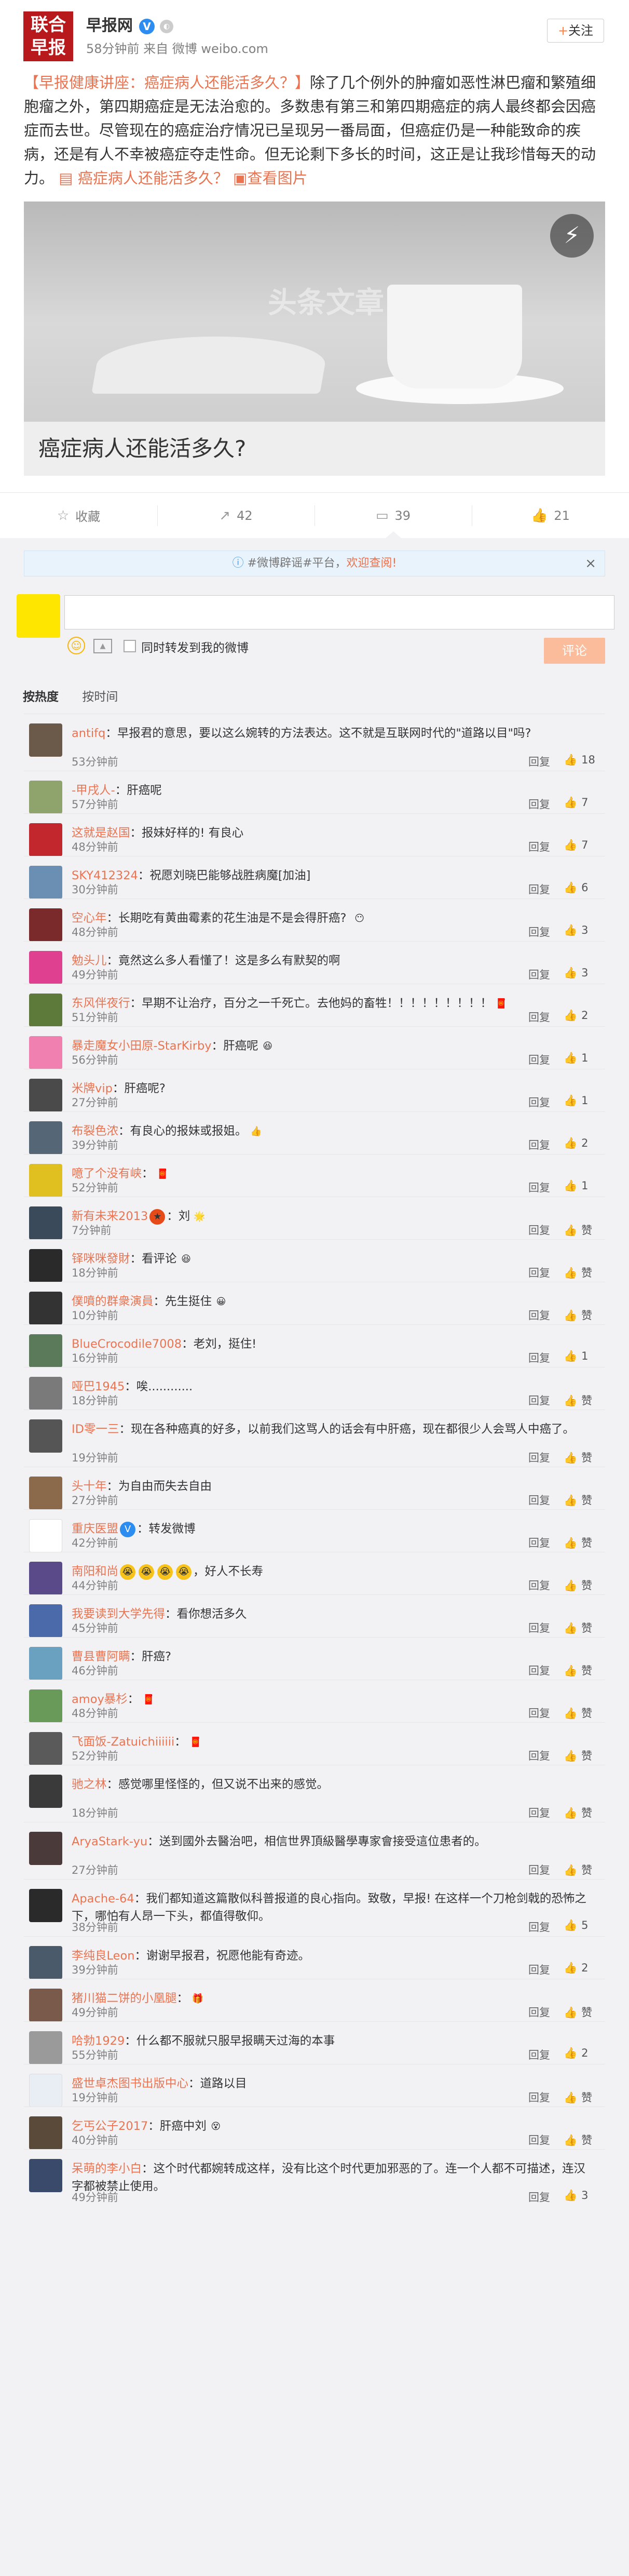 Image resolution: width=629 pixels, height=2576 pixels. Describe the element at coordinates (339, 612) in the screenshot. I see `comment-input` at that location.